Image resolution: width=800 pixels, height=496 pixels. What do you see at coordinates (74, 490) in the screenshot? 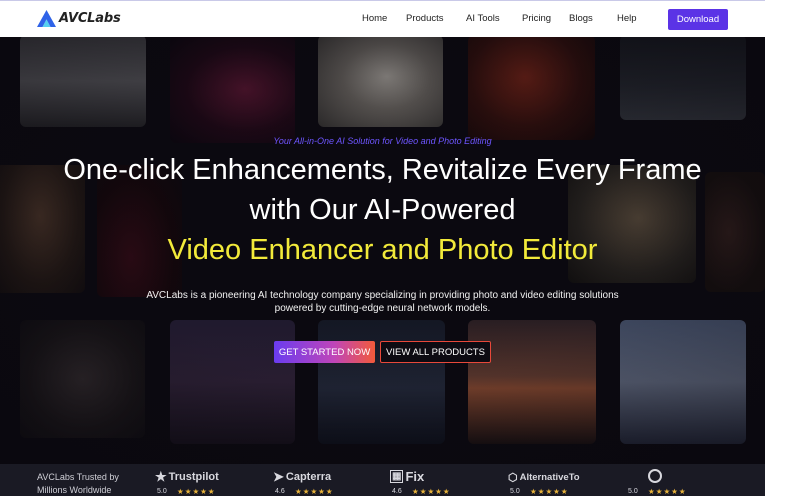
I see `trust-text-line2: Millions Worldwide` at bounding box center [74, 490].